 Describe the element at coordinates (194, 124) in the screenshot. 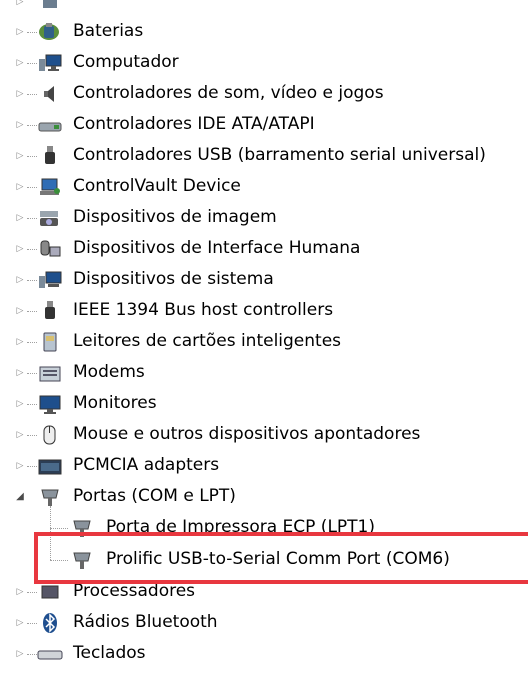

I see `tree-item-label: Controladores IDE ATA/ATAPI` at that location.